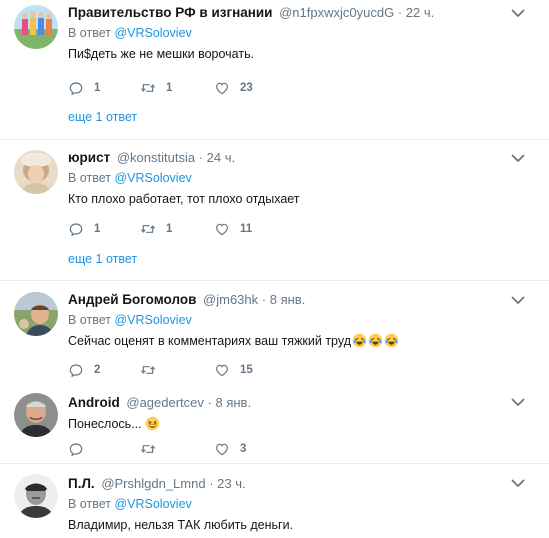 This screenshot has height=538, width=549. Describe the element at coordinates (243, 449) in the screenshot. I see `like-count: 3` at that location.